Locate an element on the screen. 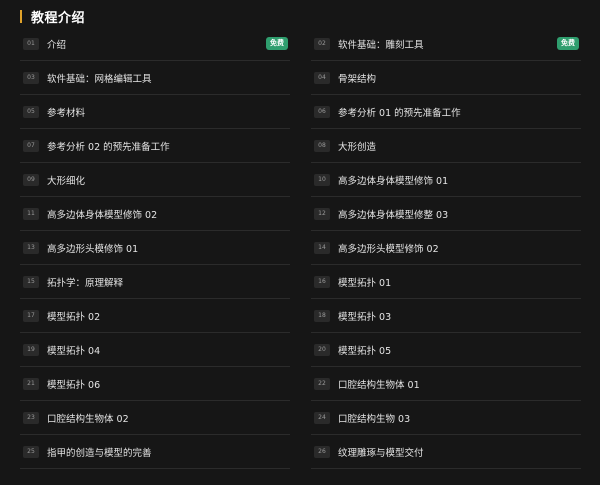 Image resolution: width=600 pixels, height=485 pixels. lesson-item: 17 模型拓扑 02 is located at coordinates (155, 316).